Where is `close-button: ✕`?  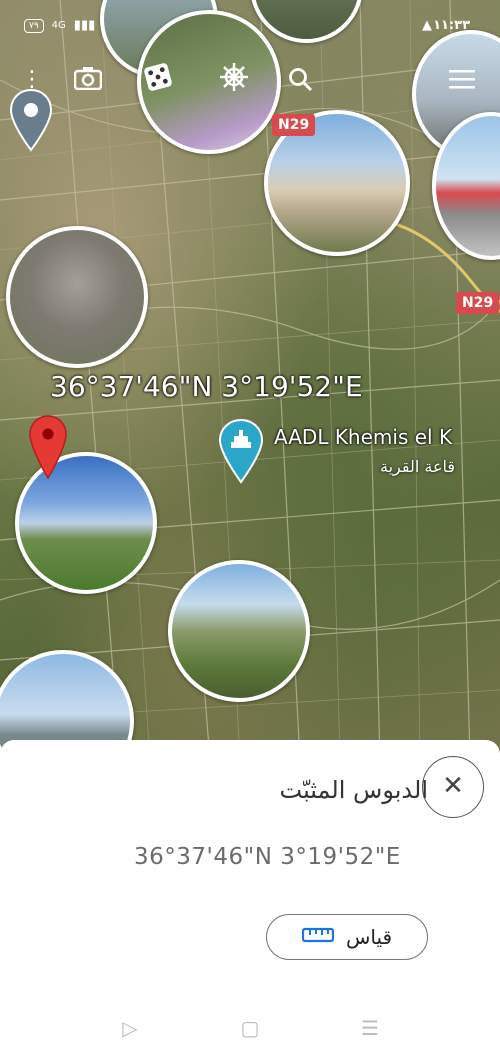 close-button: ✕ is located at coordinates (453, 787).